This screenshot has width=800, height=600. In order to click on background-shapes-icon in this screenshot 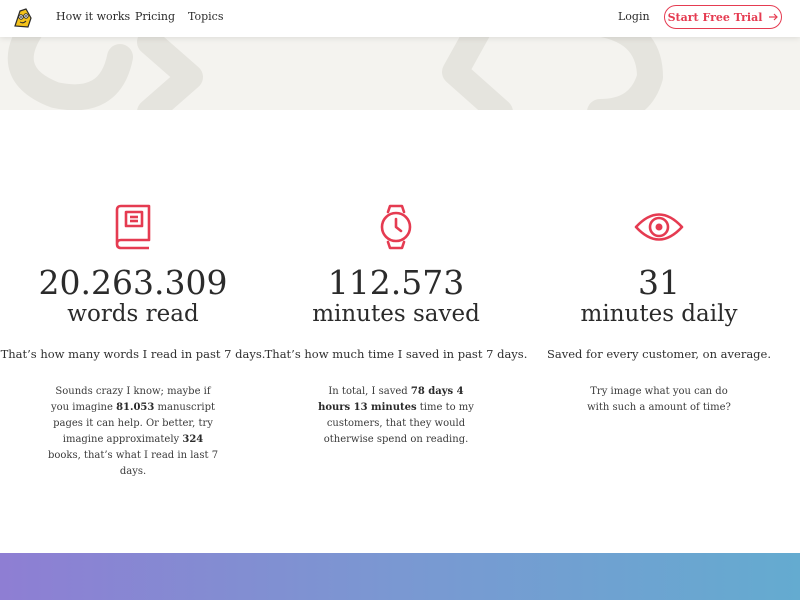, I will do `click(335, 73)`.